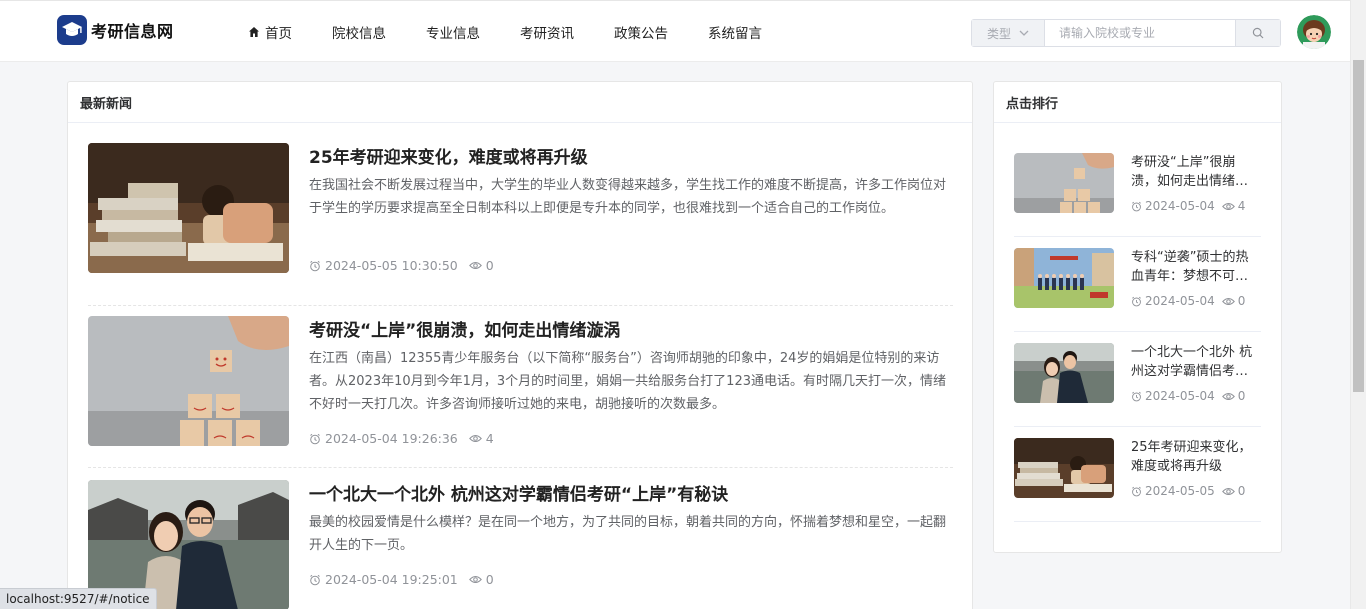 The image size is (1366, 609). I want to click on chevron-down-icon, so click(1024, 33).